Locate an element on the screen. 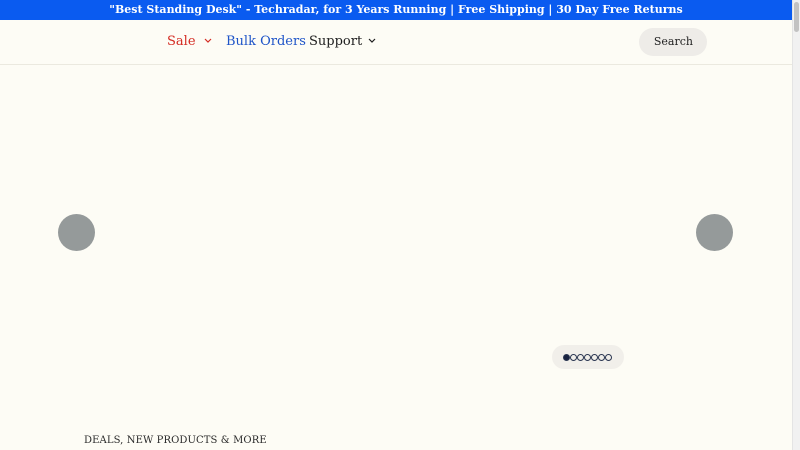 Image resolution: width=800 pixels, height=450 pixels. scrollbar-thumb is located at coordinates (796, 17).